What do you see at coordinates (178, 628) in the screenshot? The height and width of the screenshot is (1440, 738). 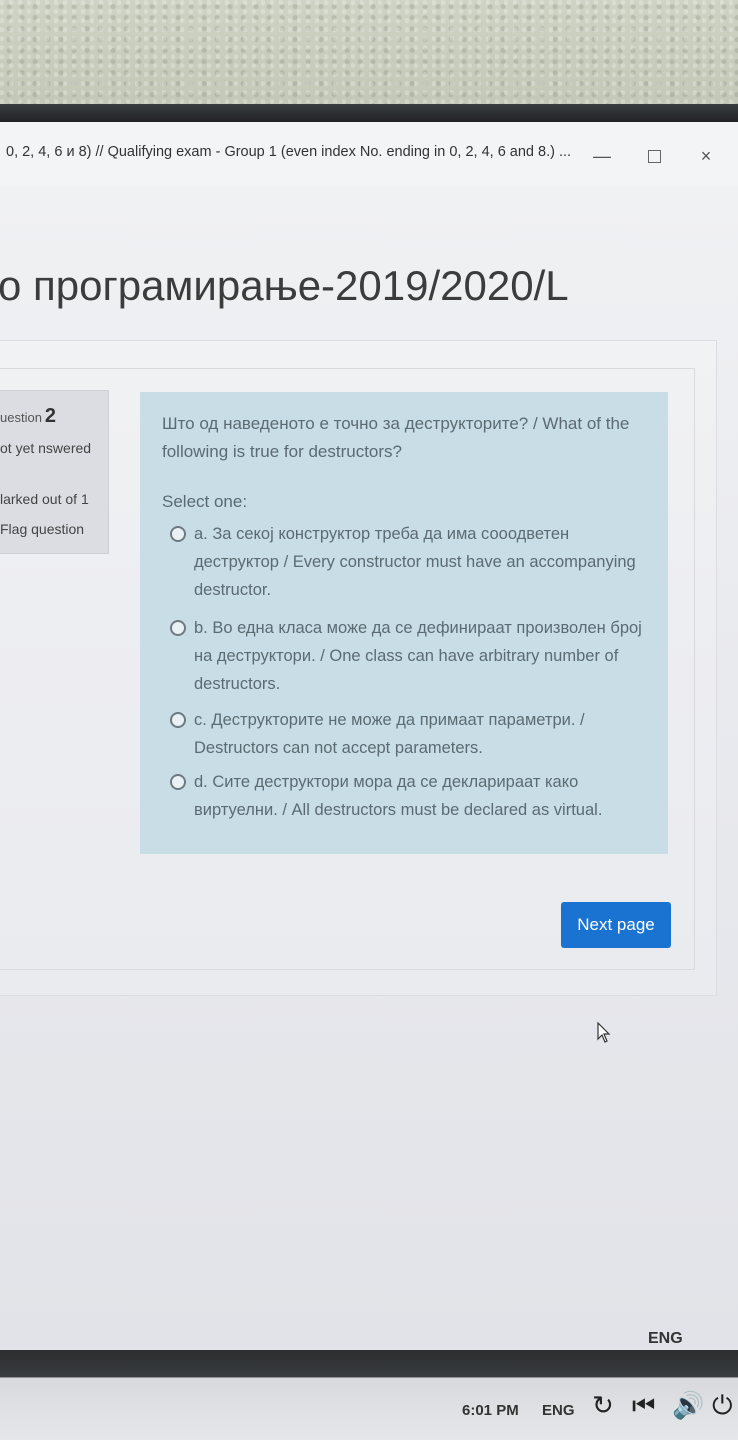 I see `radio-b` at bounding box center [178, 628].